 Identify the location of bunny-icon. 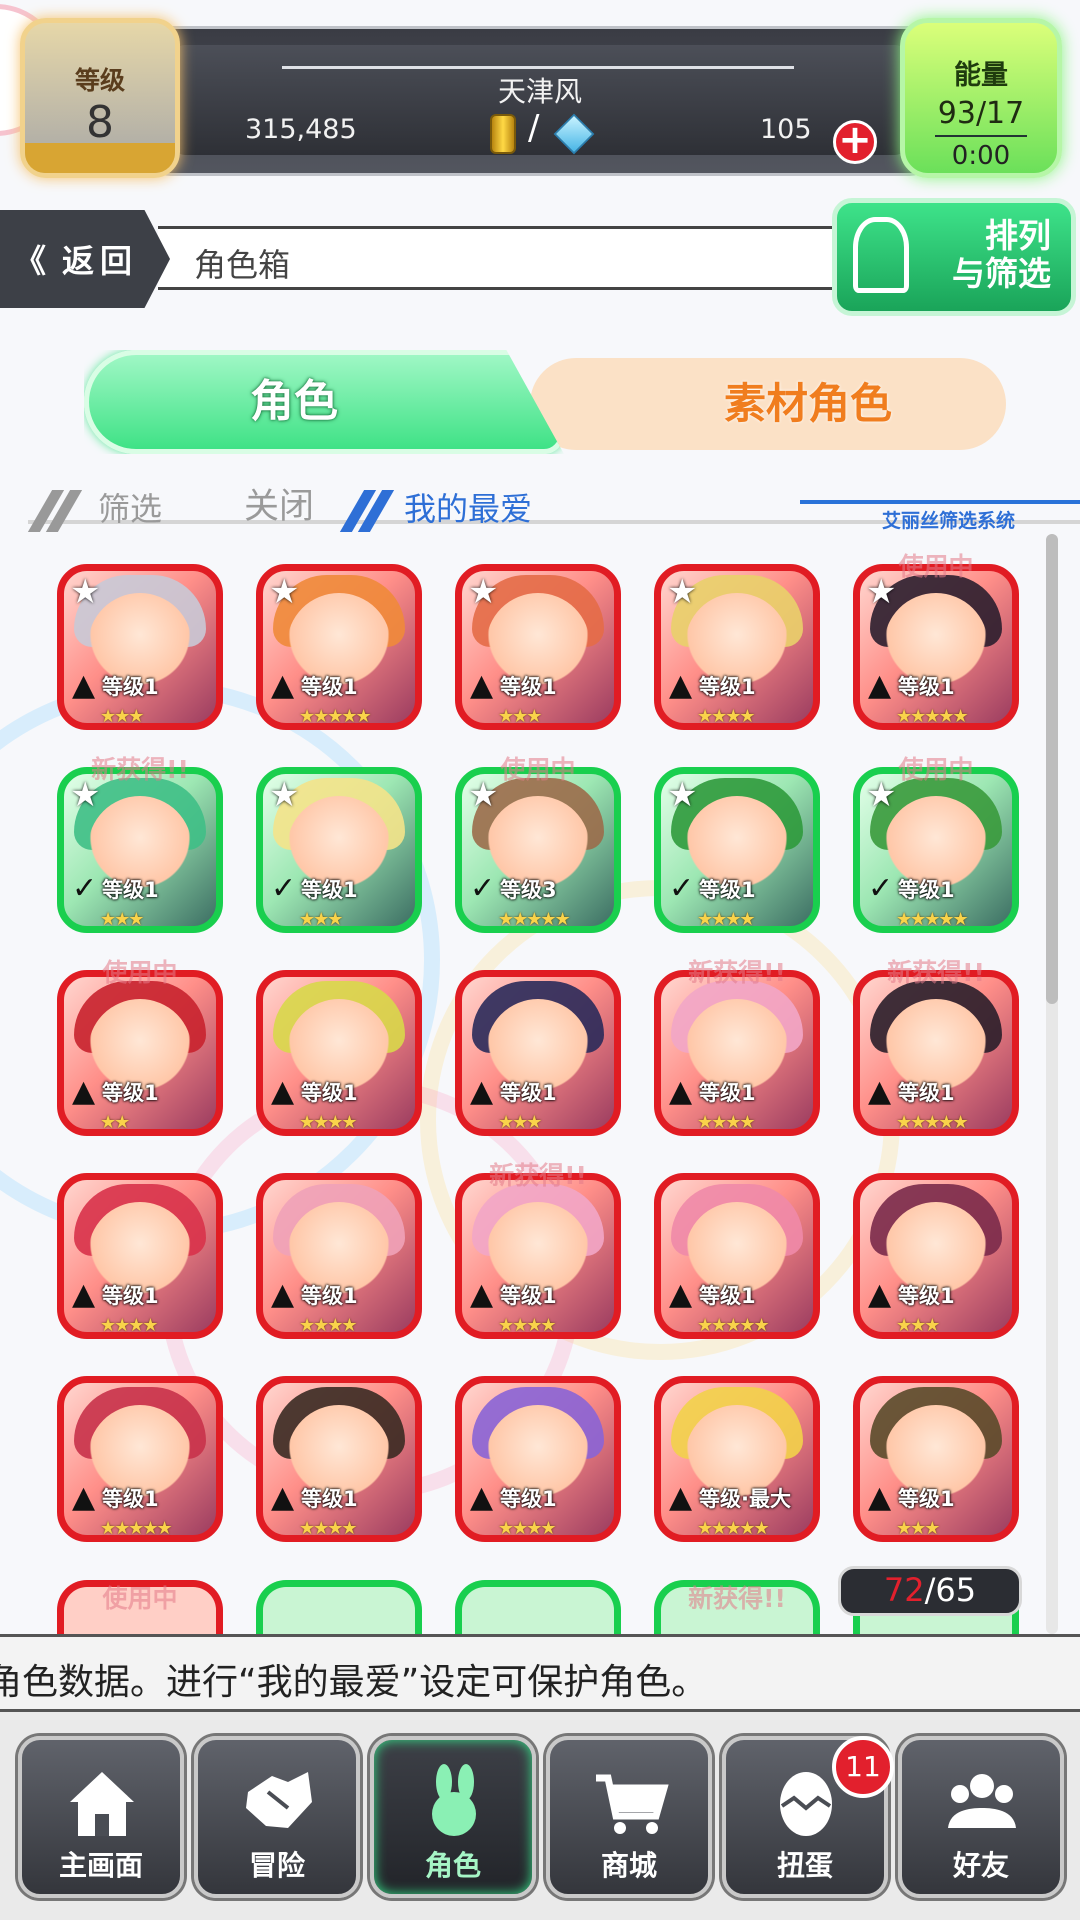
(881, 255).